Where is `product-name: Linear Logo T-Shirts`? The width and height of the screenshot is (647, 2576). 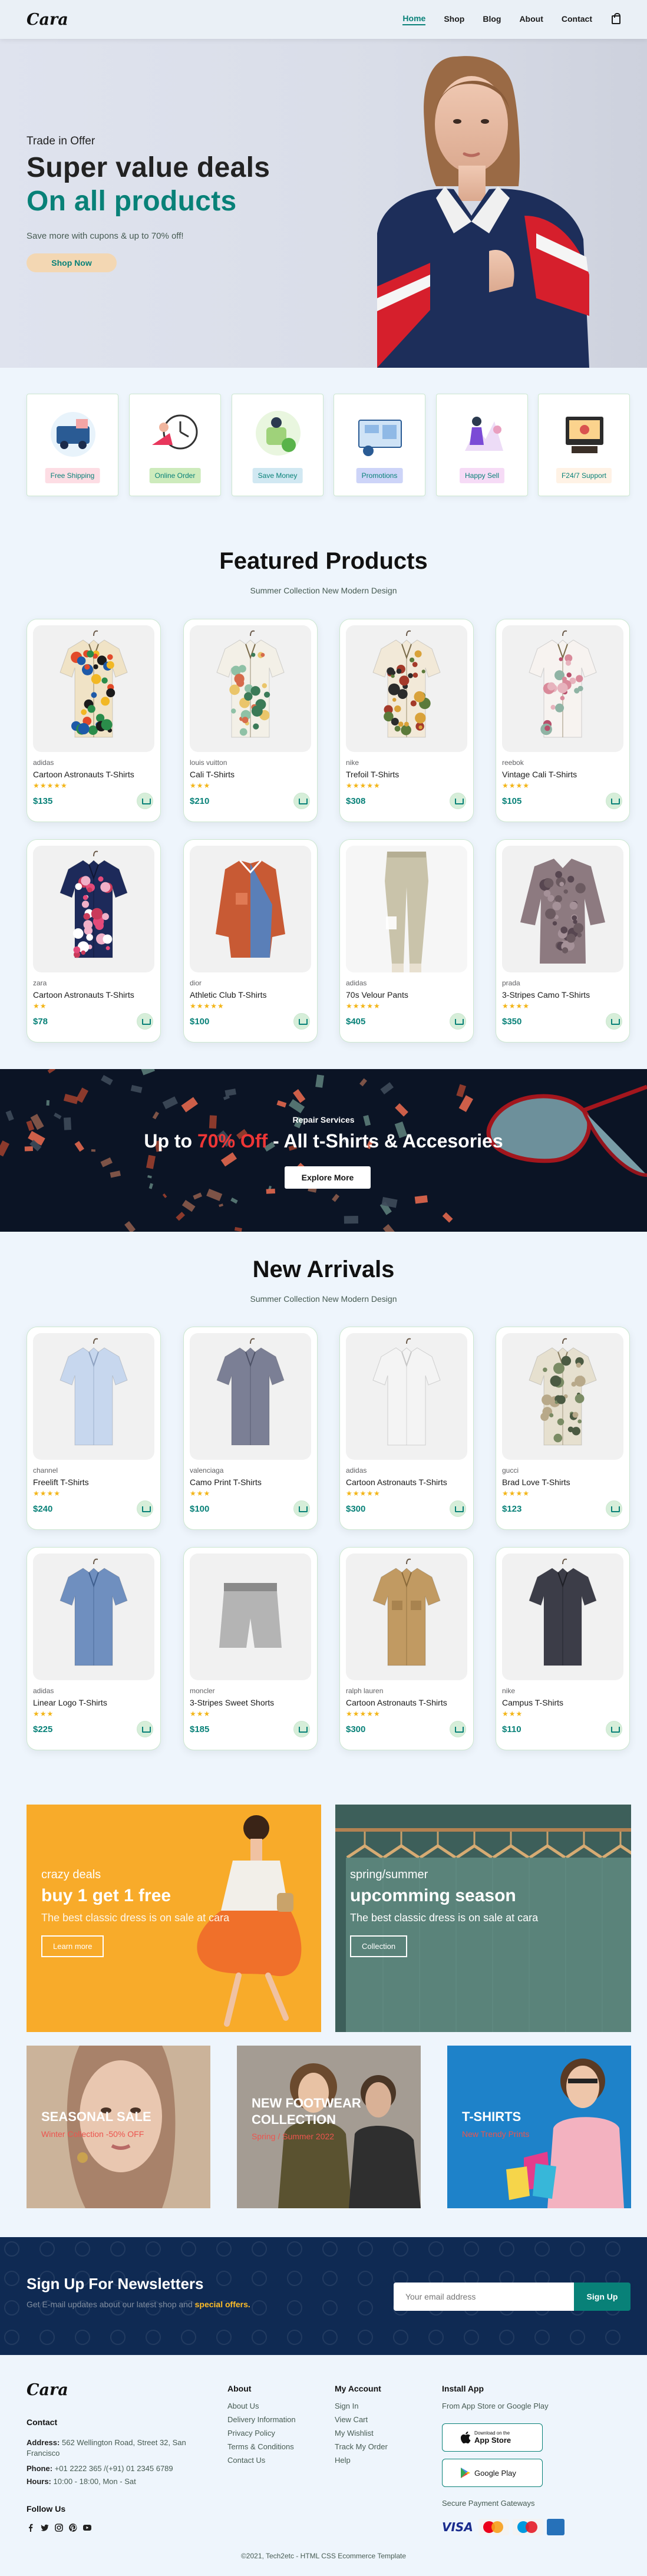
product-name: Linear Logo T-Shirts is located at coordinates (70, 1703).